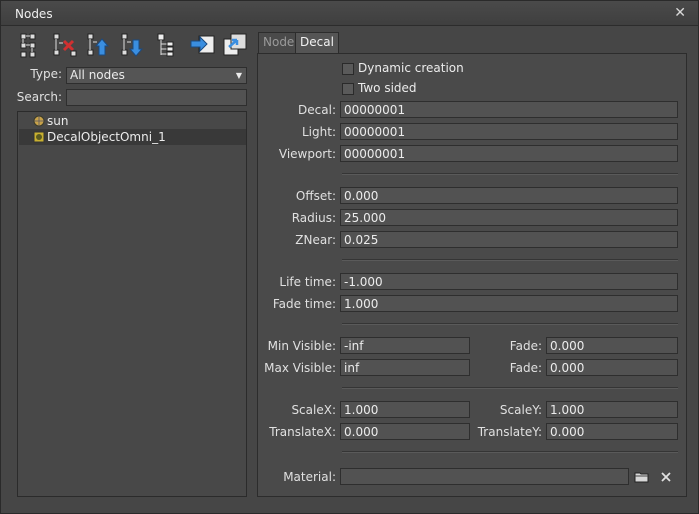  What do you see at coordinates (509, 153) in the screenshot?
I see `viewport-mask-field` at bounding box center [509, 153].